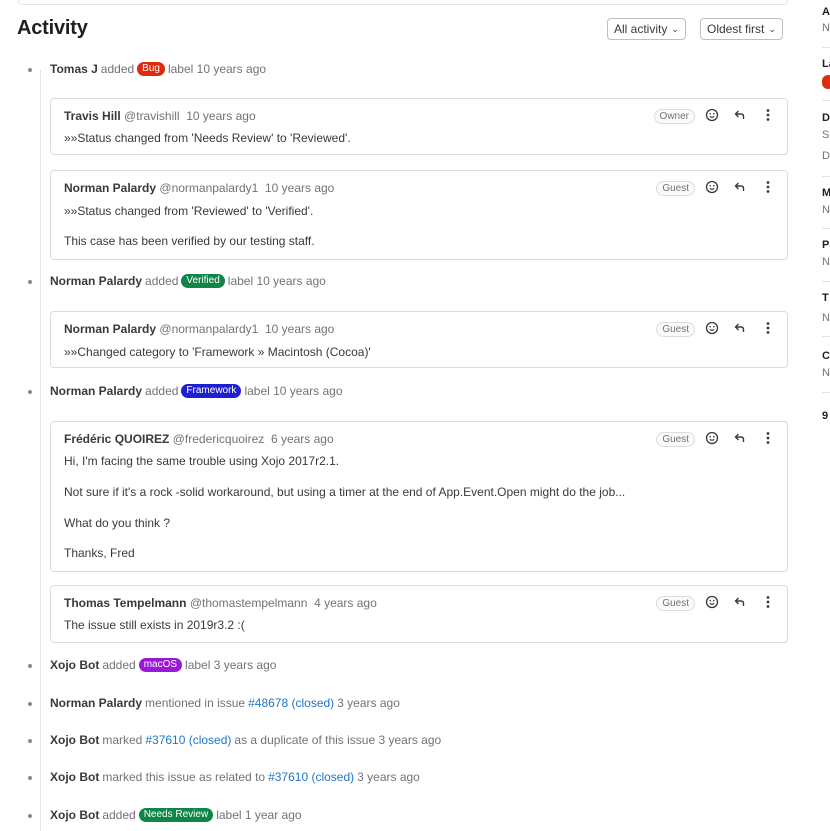  Describe the element at coordinates (154, 625) in the screenshot. I see `note-body-line: The issue still exists in 2019r3.2 :(` at that location.